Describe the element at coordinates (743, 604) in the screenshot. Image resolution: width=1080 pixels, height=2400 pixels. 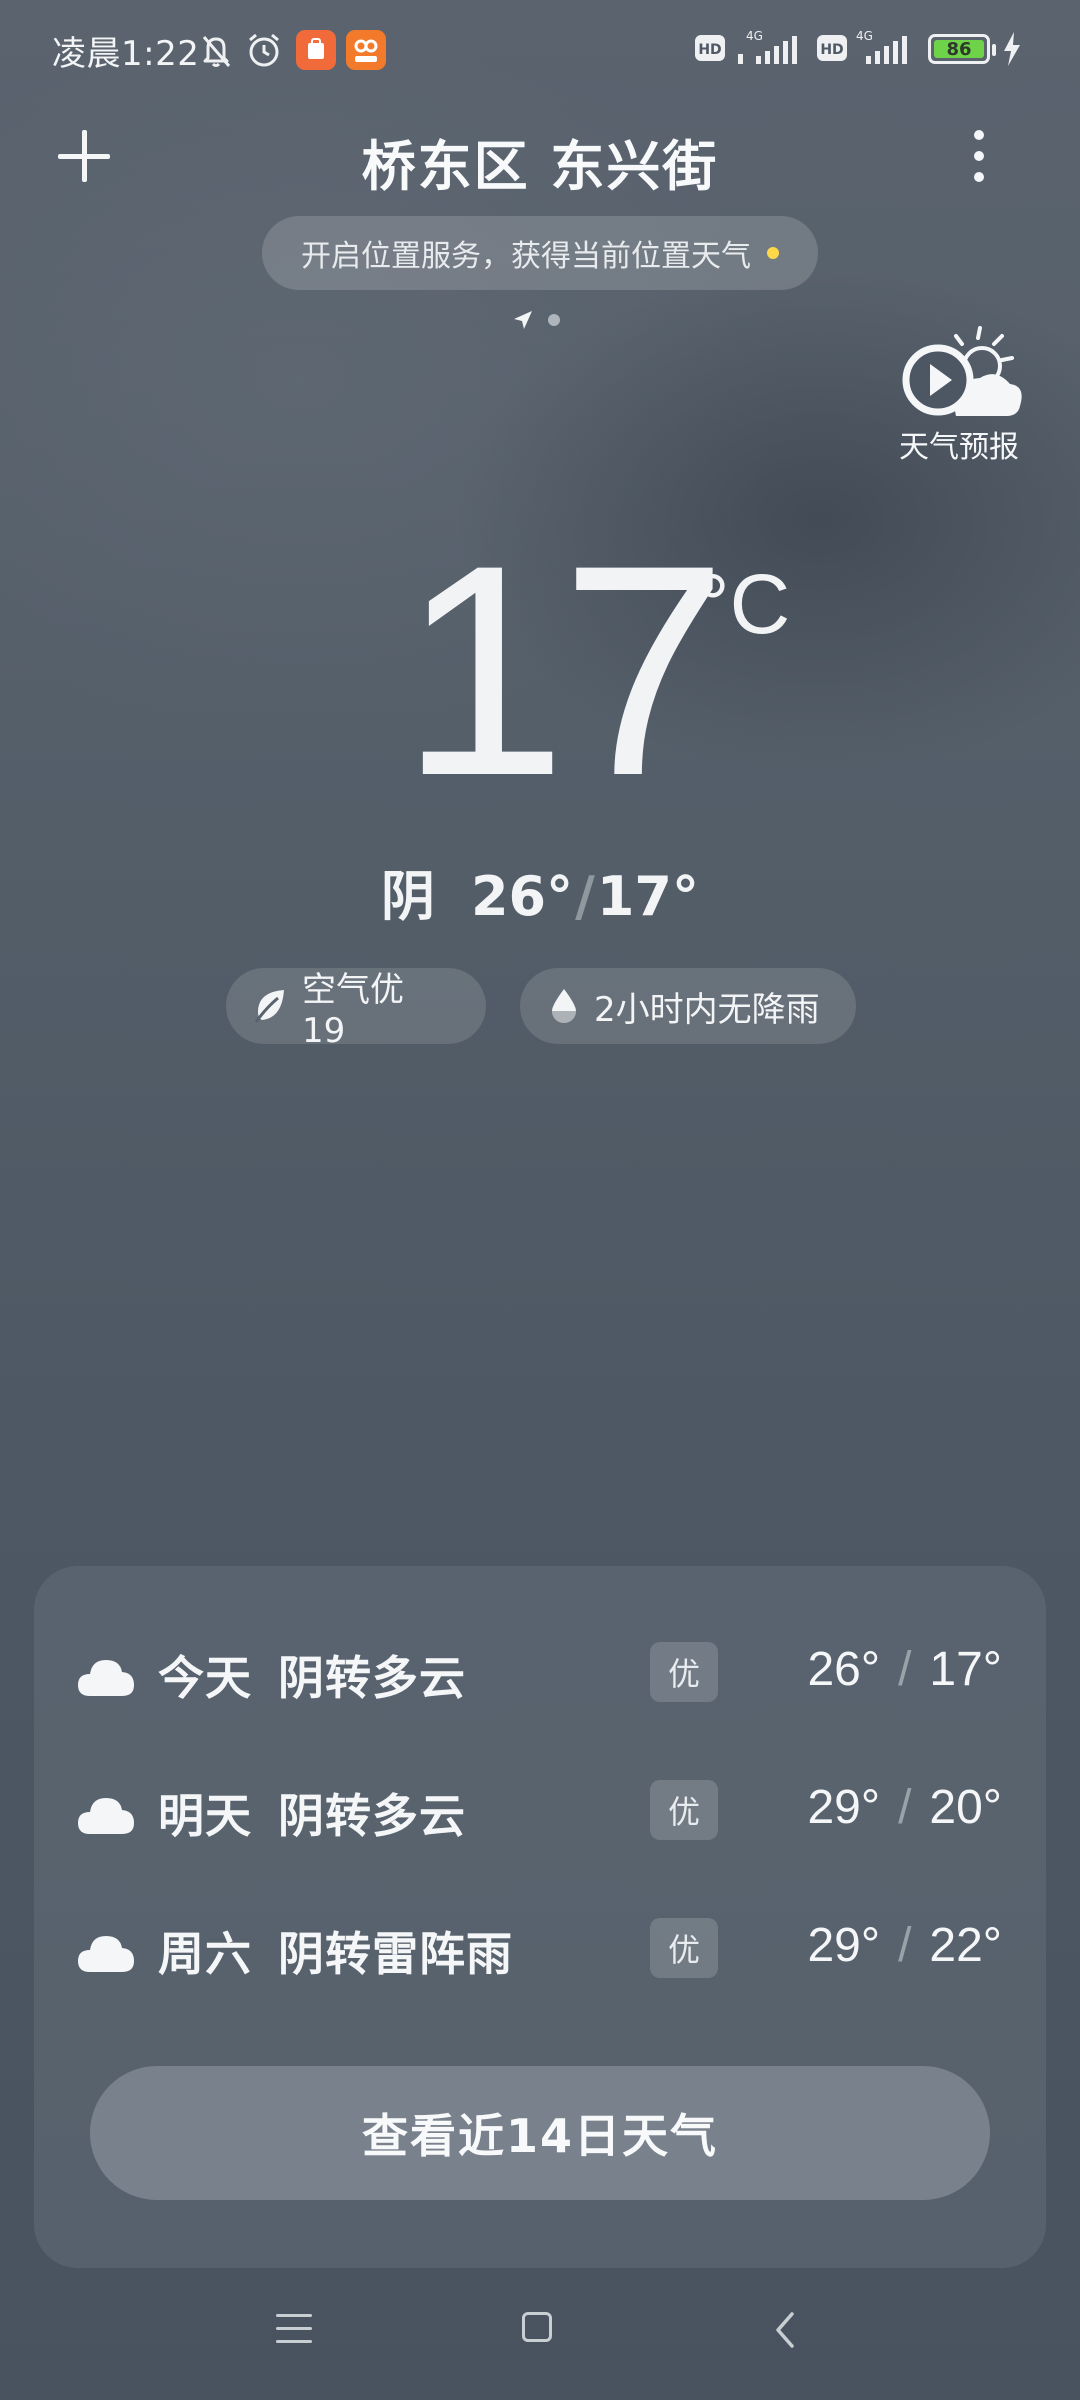
I see `temperature-unit: °C` at that location.